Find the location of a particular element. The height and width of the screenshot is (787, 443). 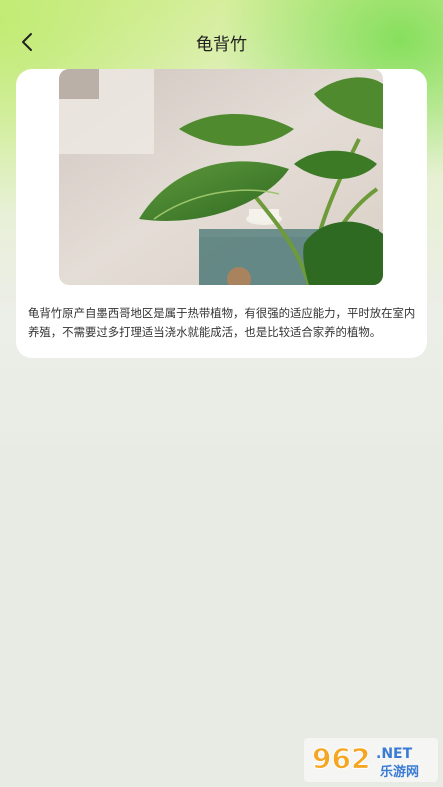

svg-text: 乐游网 is located at coordinates (399, 772).